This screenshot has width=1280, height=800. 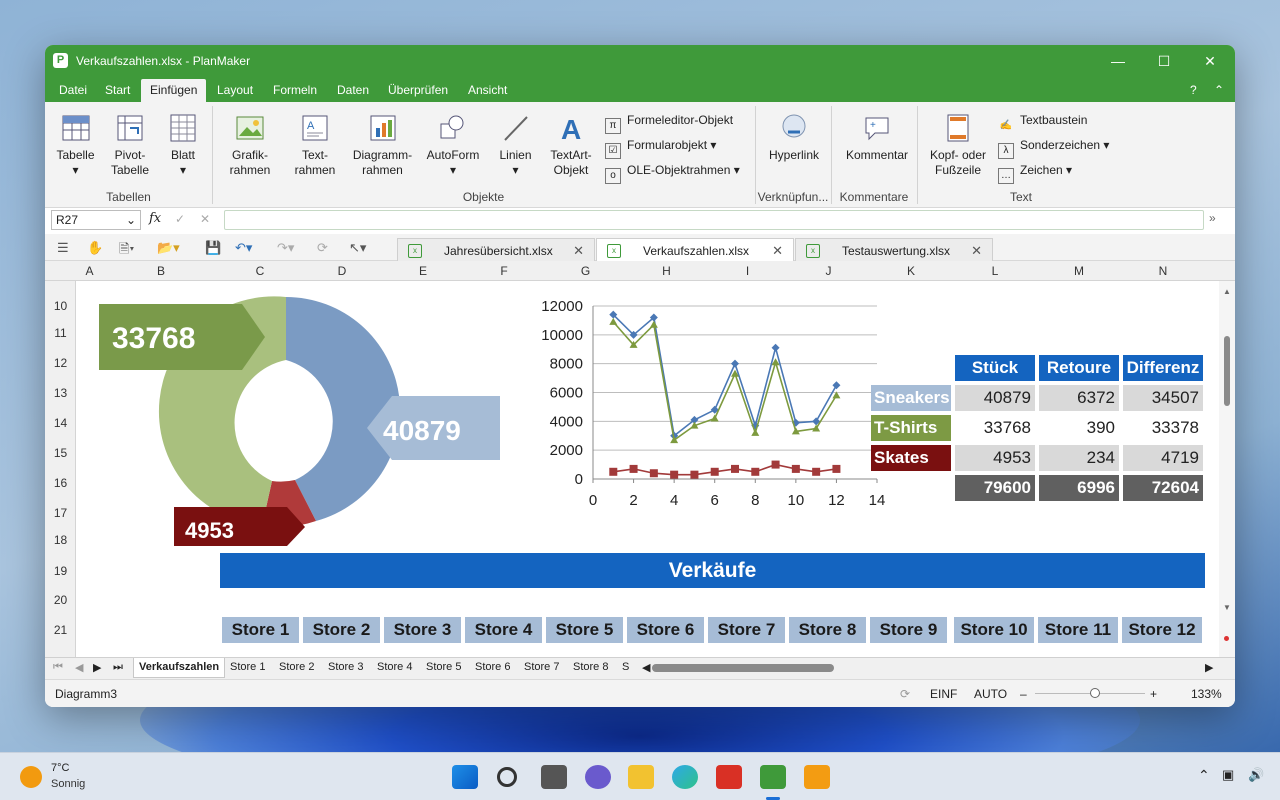 I want to click on row-header: 19, so click(x=60, y=571).